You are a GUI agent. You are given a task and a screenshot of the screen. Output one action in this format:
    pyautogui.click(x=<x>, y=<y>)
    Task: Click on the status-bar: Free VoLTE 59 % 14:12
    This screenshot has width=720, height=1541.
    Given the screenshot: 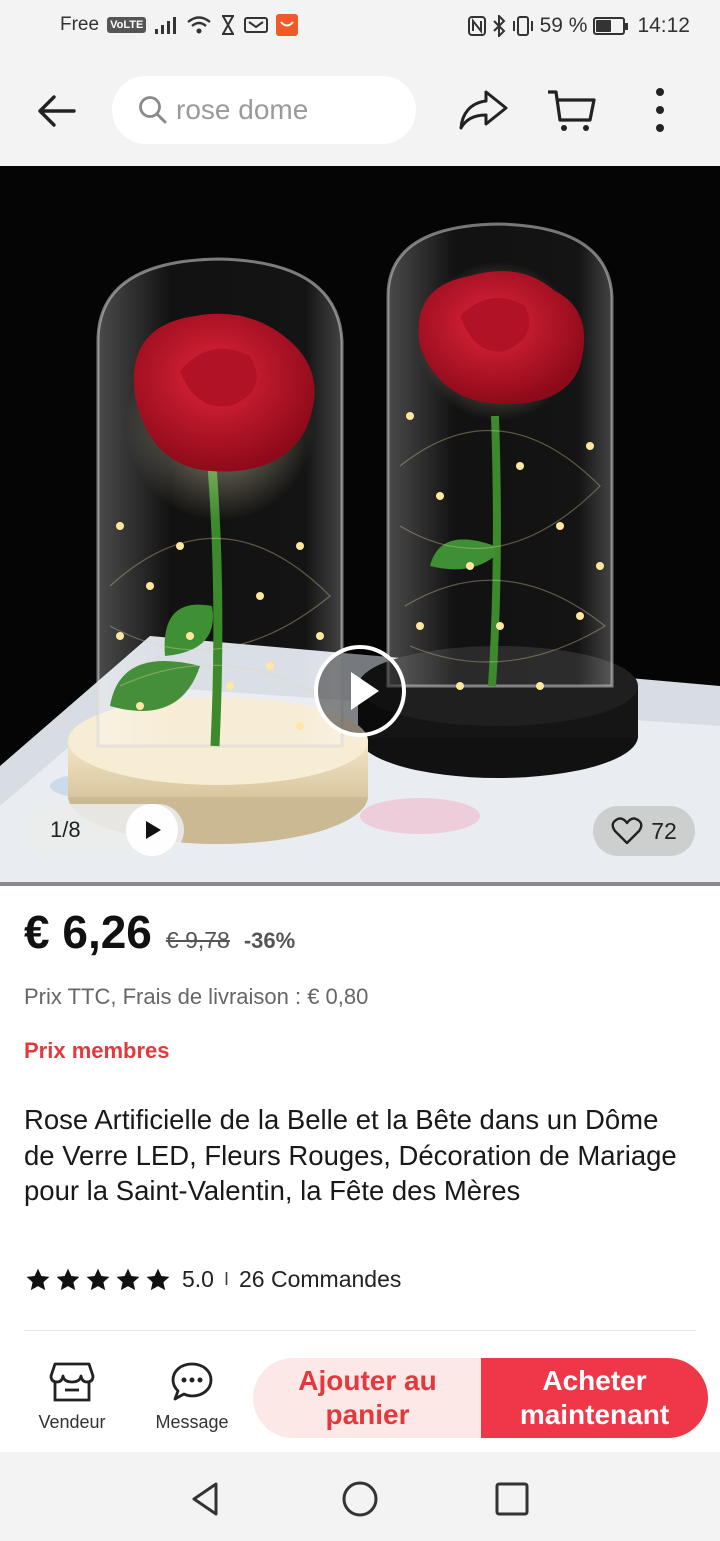 What is the action you would take?
    pyautogui.click(x=360, y=28)
    